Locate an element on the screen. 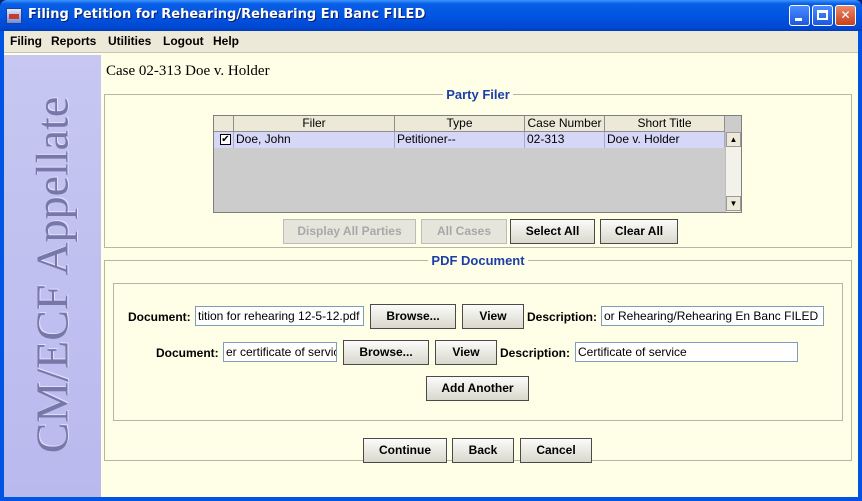  sidebar-banner: CM/ECF Appellate is located at coordinates (52, 276).